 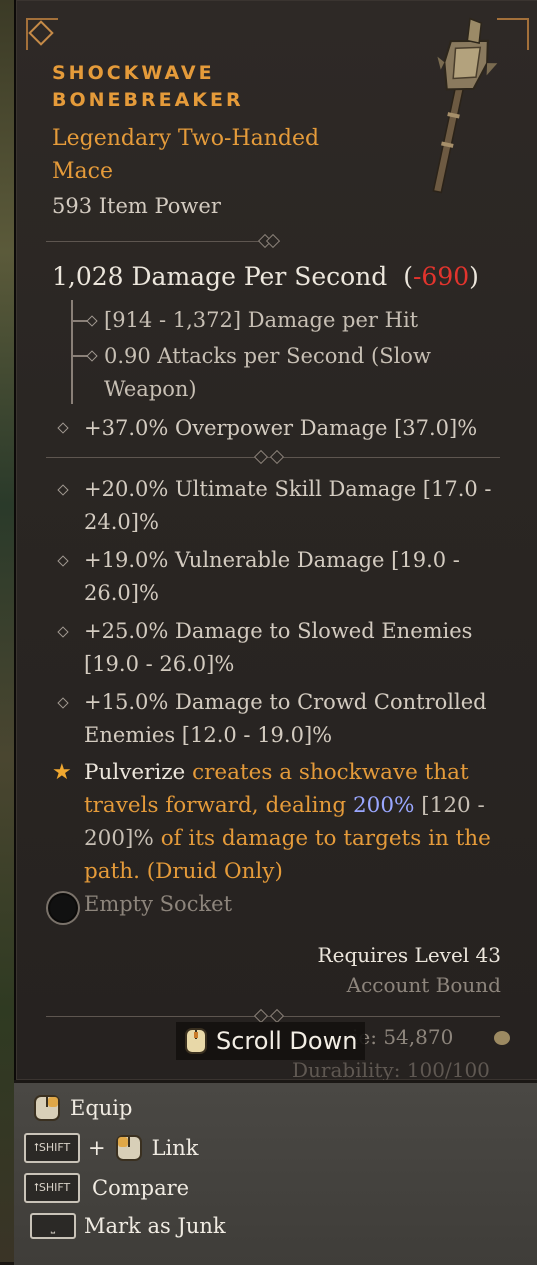 What do you see at coordinates (158, 904) in the screenshot?
I see `empty-socket-label: Empty Socket` at bounding box center [158, 904].